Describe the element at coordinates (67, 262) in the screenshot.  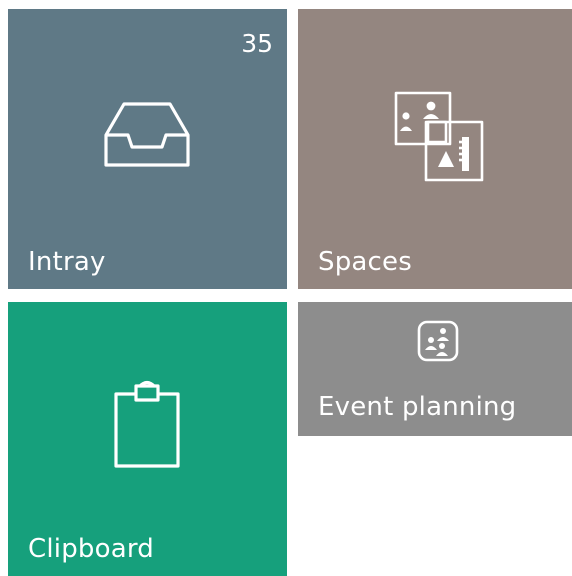
I see `tile-label-intray: Intray` at that location.